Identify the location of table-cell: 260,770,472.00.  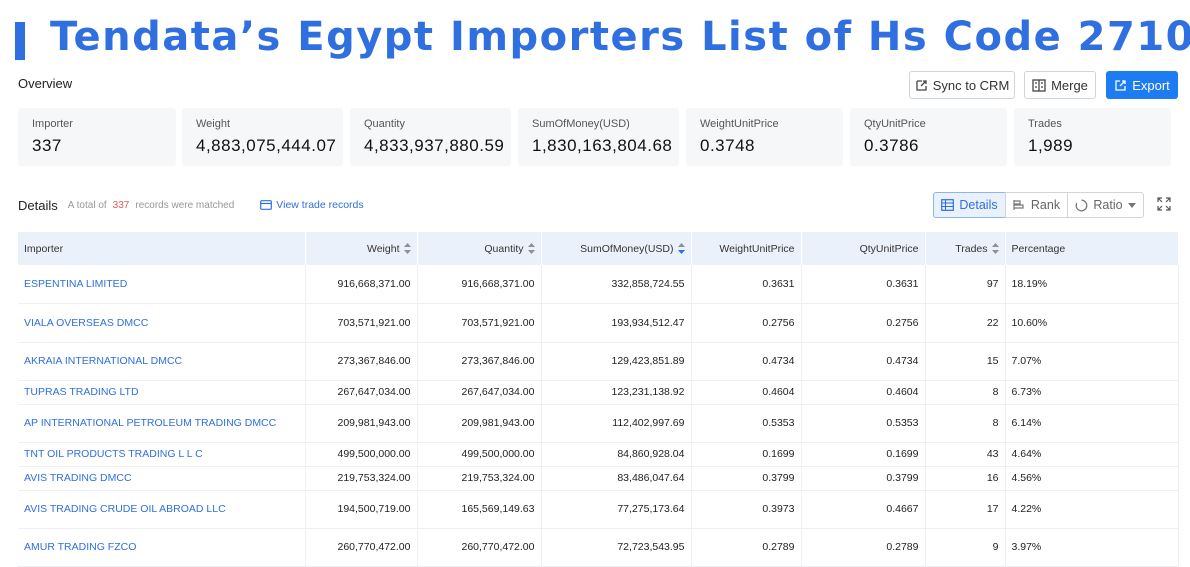
(361, 547).